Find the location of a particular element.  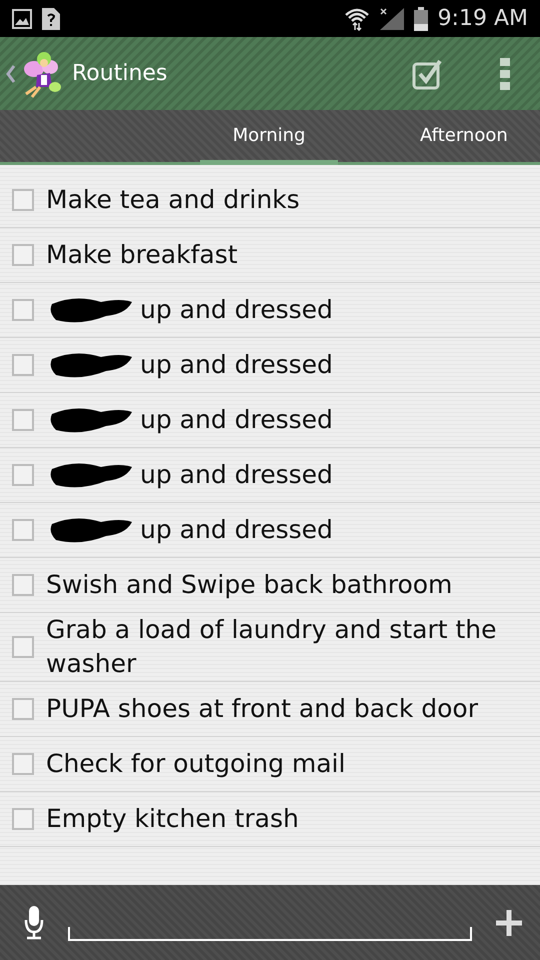

select-all-button is located at coordinates (428, 74).